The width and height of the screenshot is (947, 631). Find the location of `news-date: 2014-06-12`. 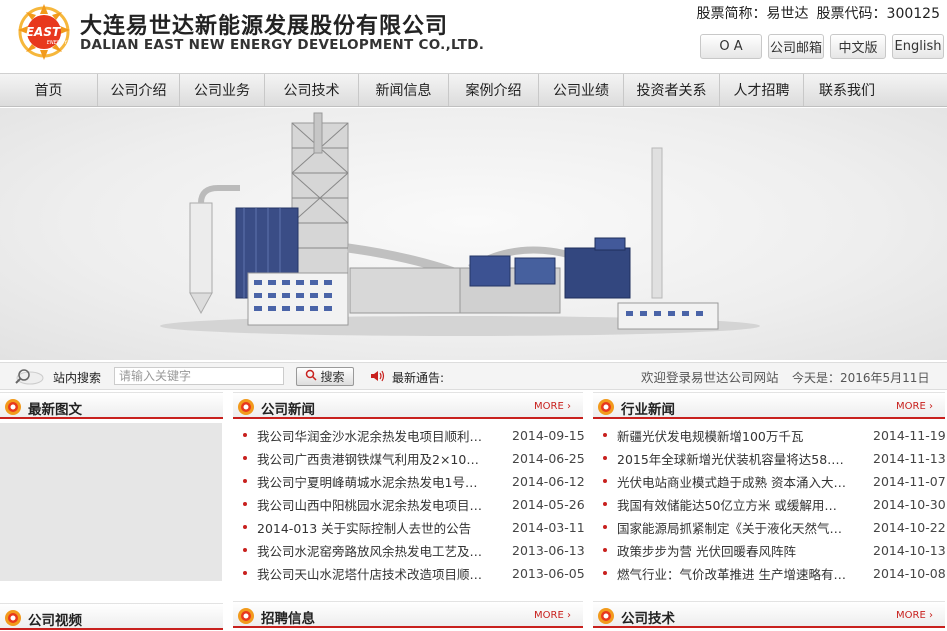

news-date: 2014-06-12 is located at coordinates (548, 481).